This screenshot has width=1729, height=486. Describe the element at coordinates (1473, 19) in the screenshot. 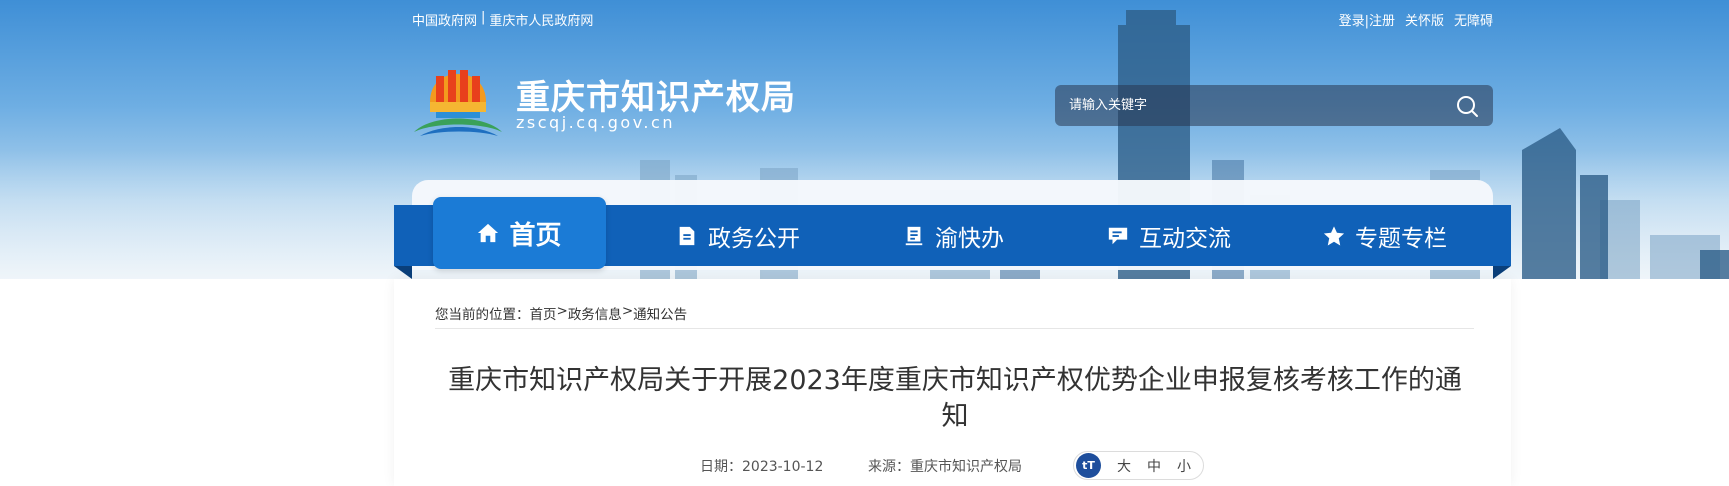

I see `accessibility-link: 无障碍` at that location.